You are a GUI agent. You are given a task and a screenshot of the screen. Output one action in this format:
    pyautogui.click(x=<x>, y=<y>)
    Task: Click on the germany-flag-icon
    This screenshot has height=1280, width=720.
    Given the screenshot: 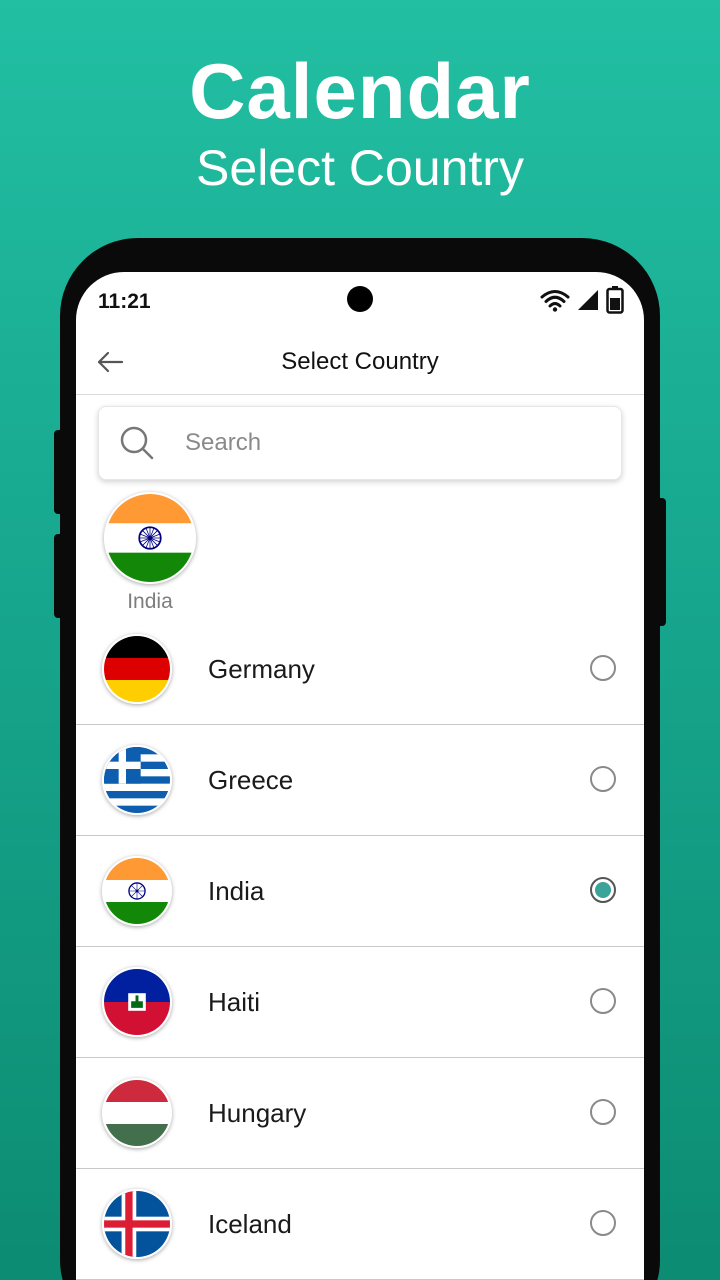 What is the action you would take?
    pyautogui.click(x=137, y=669)
    